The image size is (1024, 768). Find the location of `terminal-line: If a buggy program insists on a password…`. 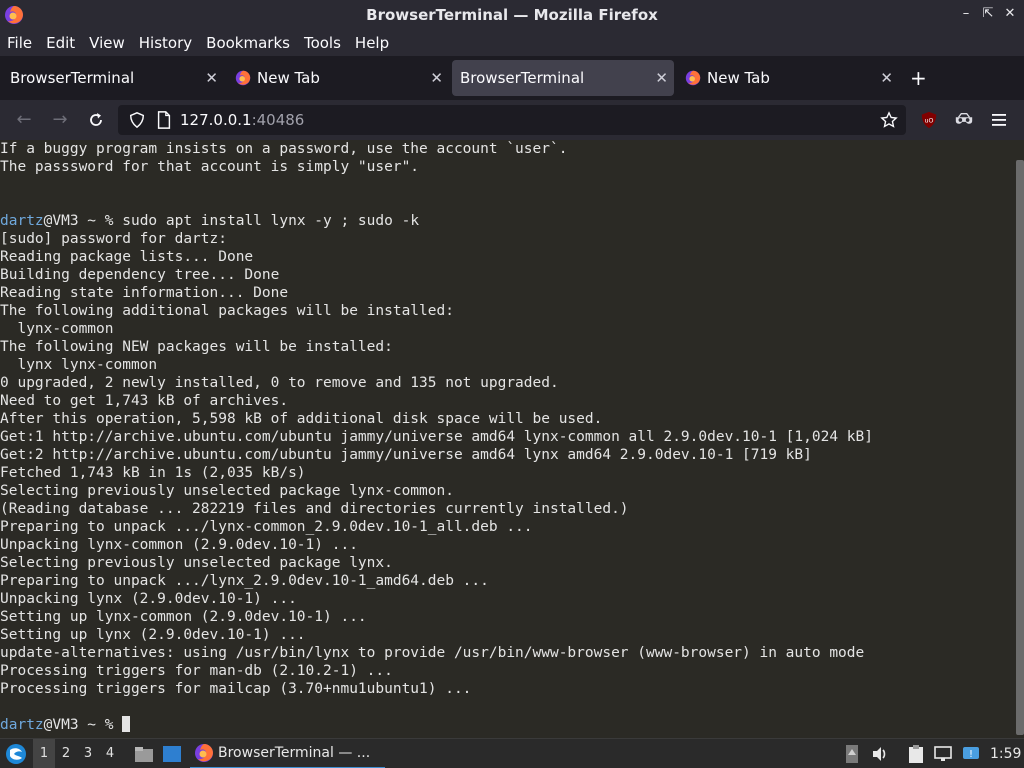

terminal-line: If a buggy program insists on a password… is located at coordinates (284, 149).